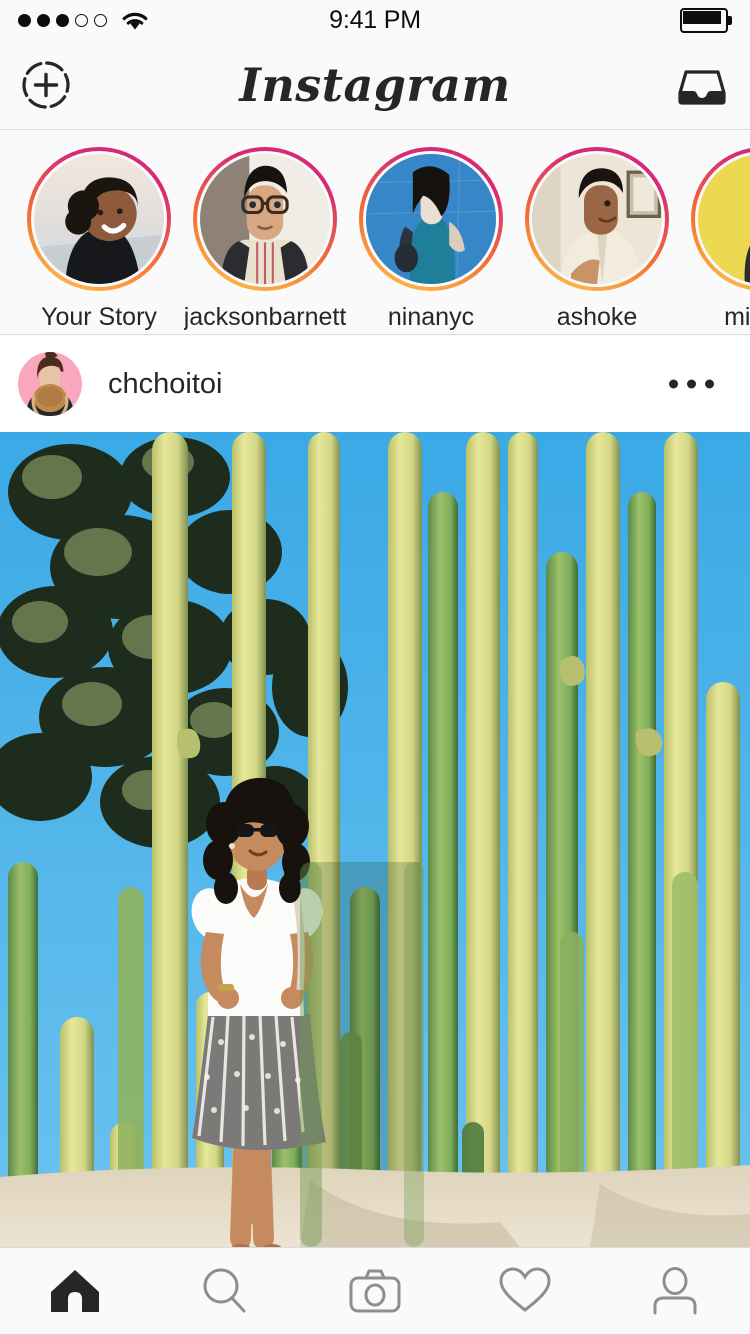  I want to click on story-label: jacksonbarnett, so click(265, 317).